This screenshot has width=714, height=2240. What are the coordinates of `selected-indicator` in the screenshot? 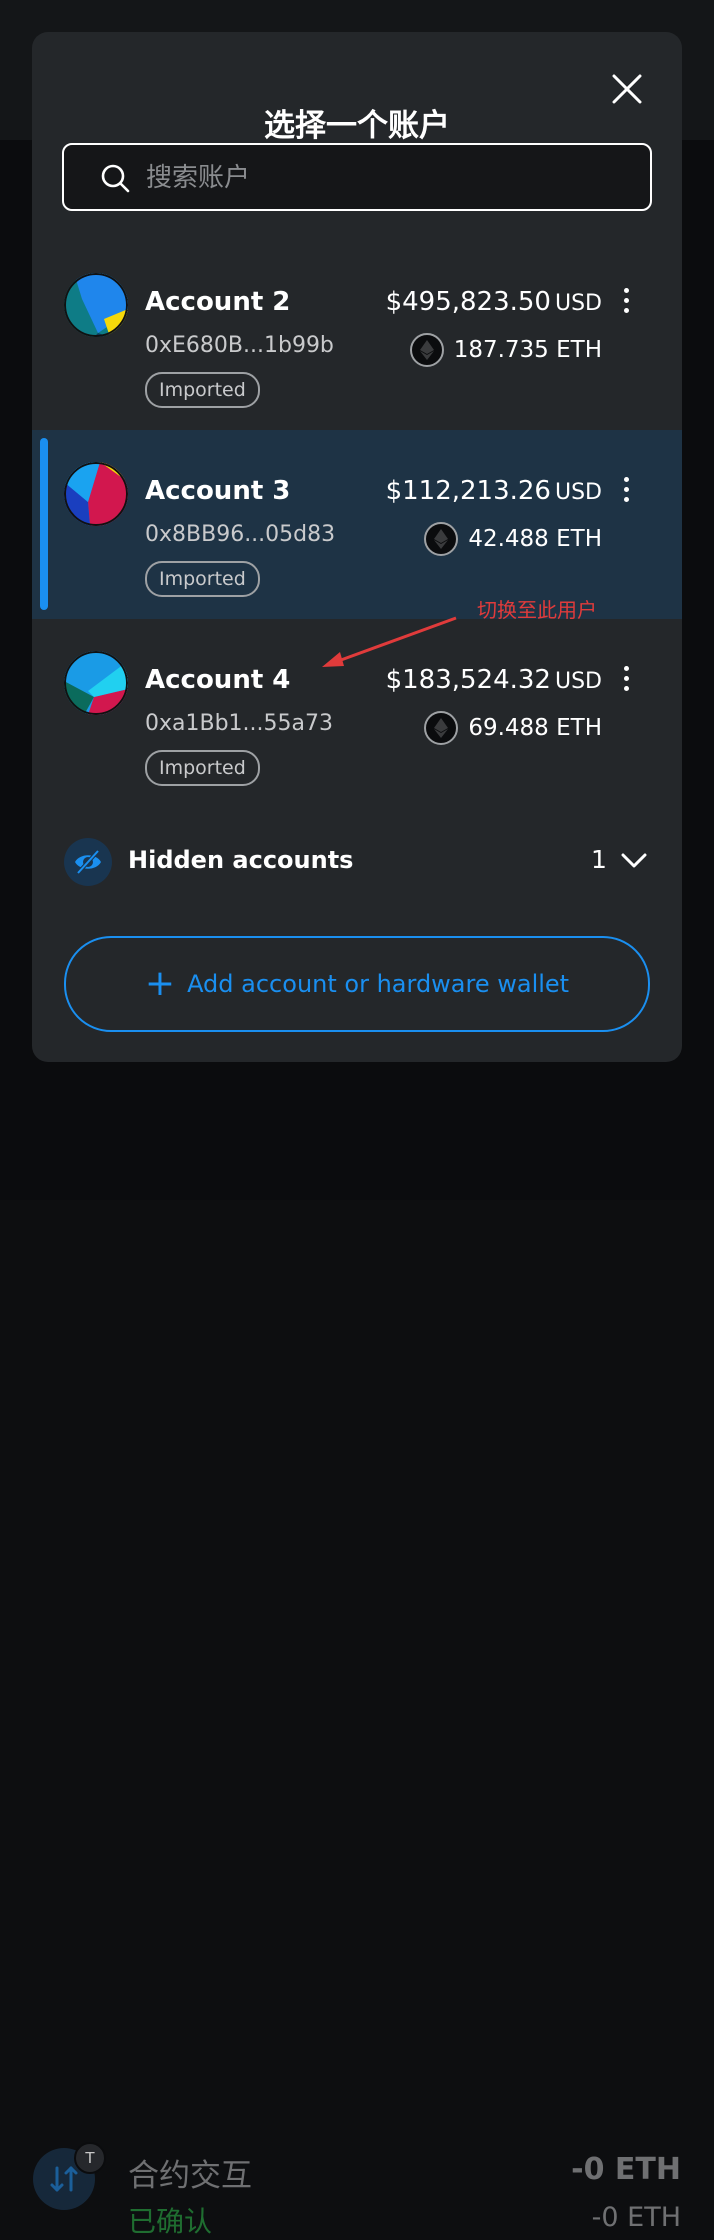 It's located at (44, 524).